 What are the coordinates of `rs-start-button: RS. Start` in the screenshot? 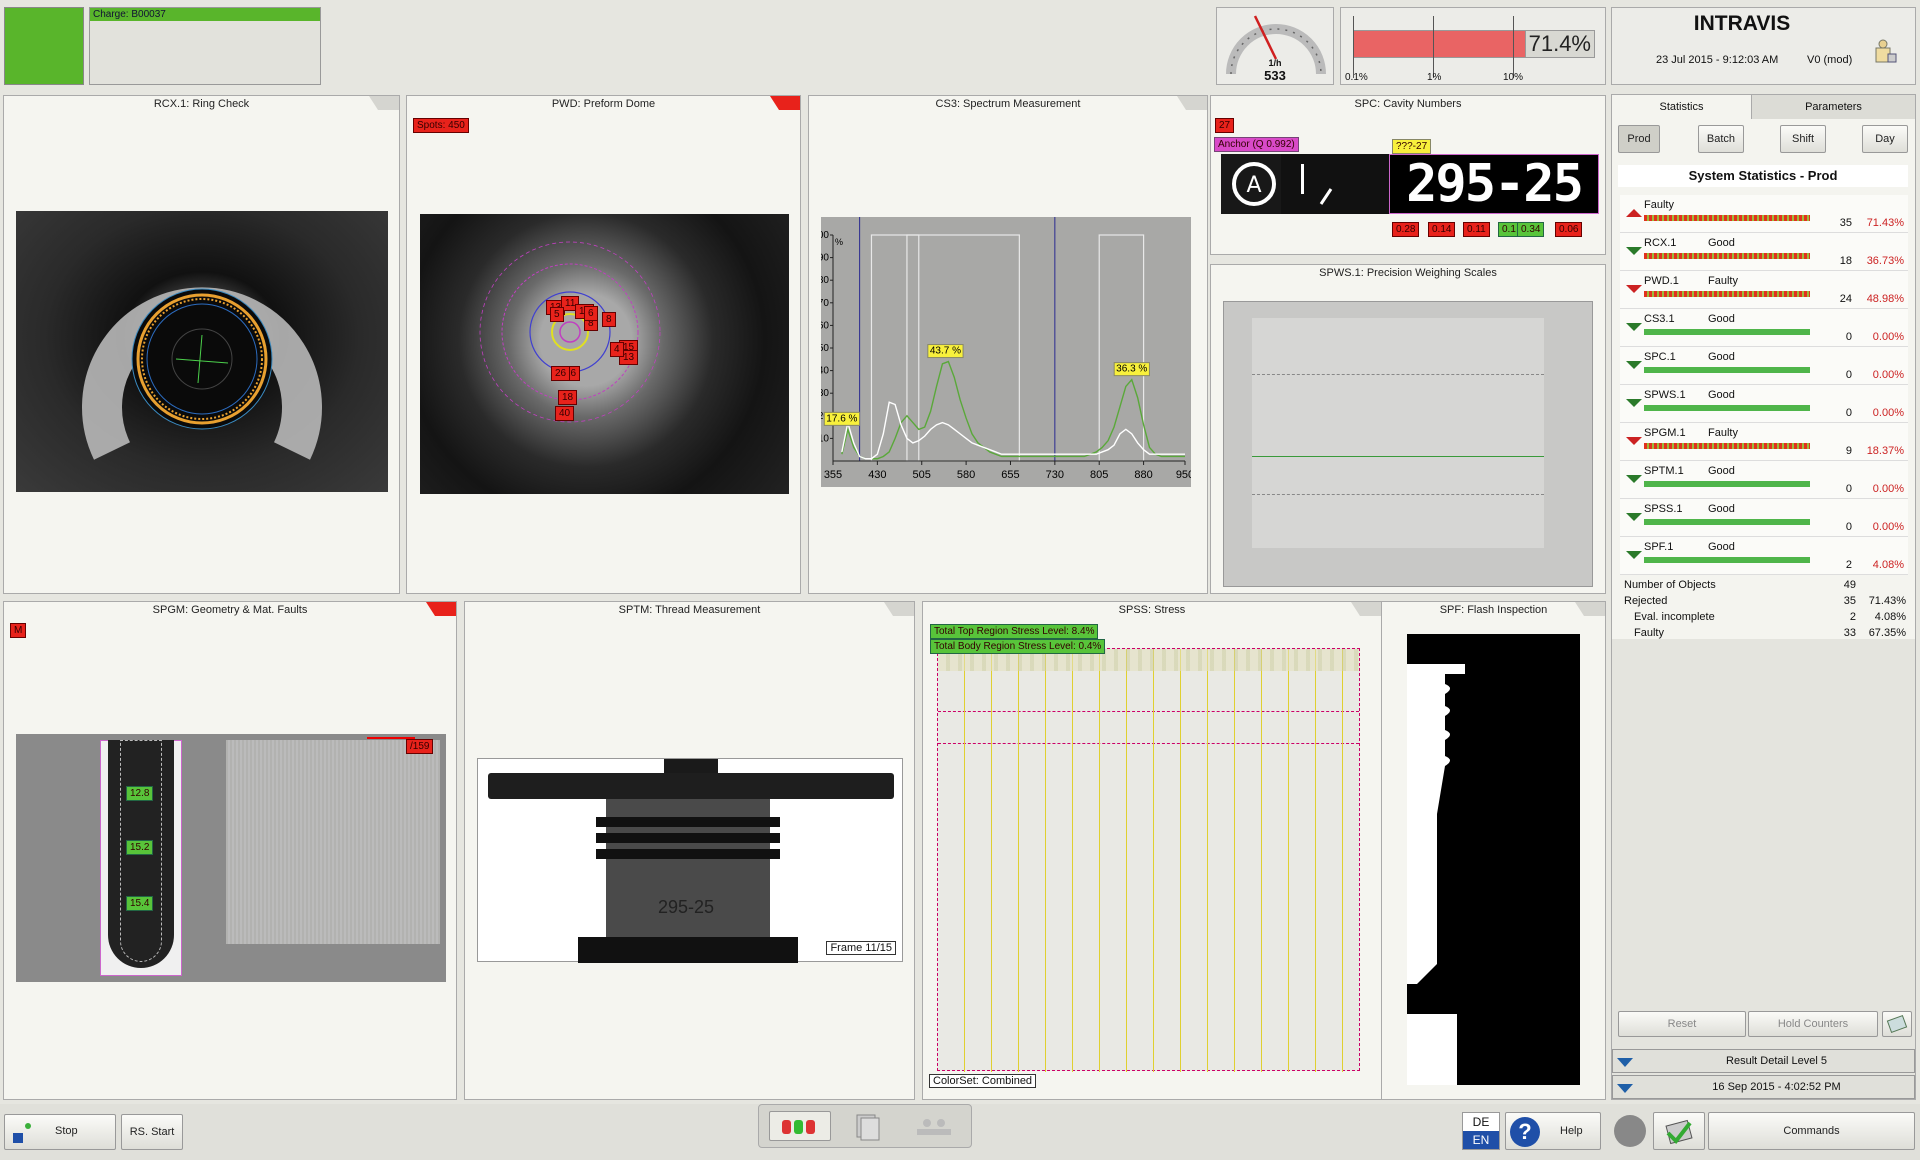 It's located at (152, 1132).